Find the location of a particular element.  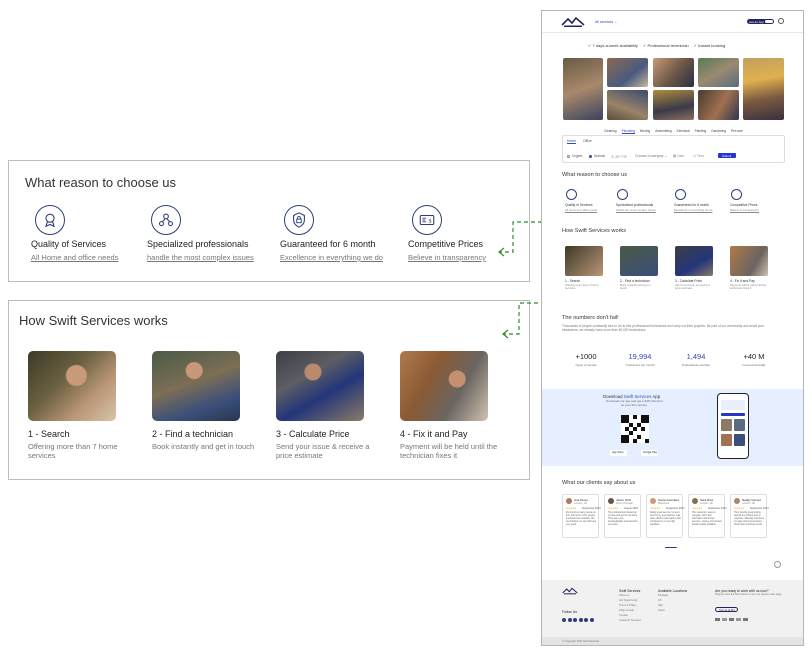

reason-link: handle the most complex issues is located at coordinates (637, 210).